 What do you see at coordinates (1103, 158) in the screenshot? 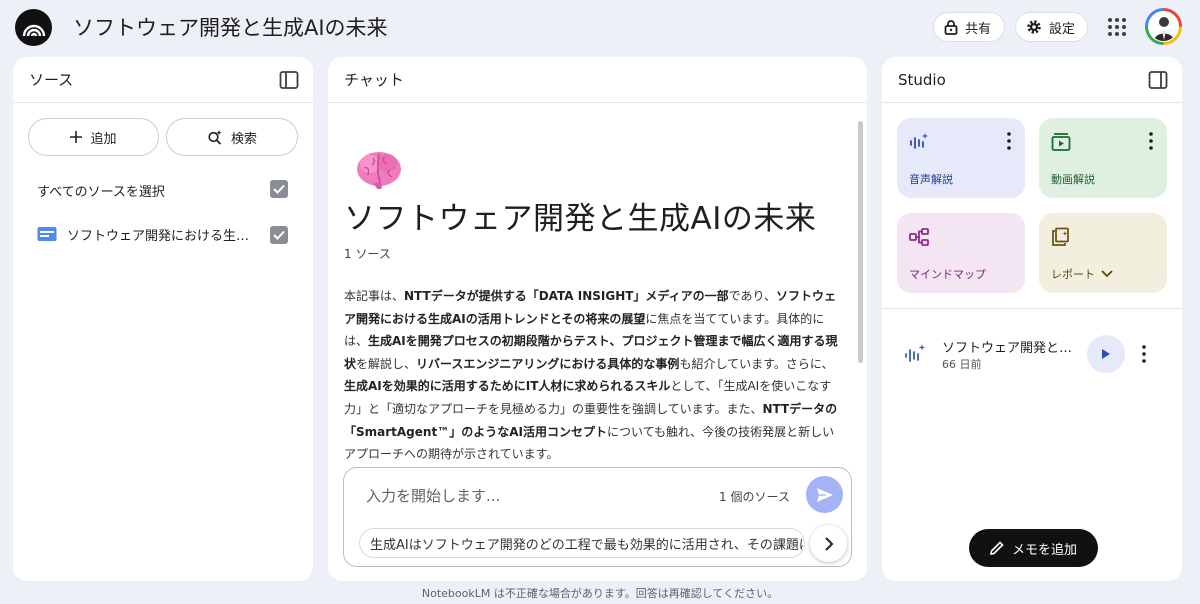
I see `video-overview-tile: 動画解説` at bounding box center [1103, 158].